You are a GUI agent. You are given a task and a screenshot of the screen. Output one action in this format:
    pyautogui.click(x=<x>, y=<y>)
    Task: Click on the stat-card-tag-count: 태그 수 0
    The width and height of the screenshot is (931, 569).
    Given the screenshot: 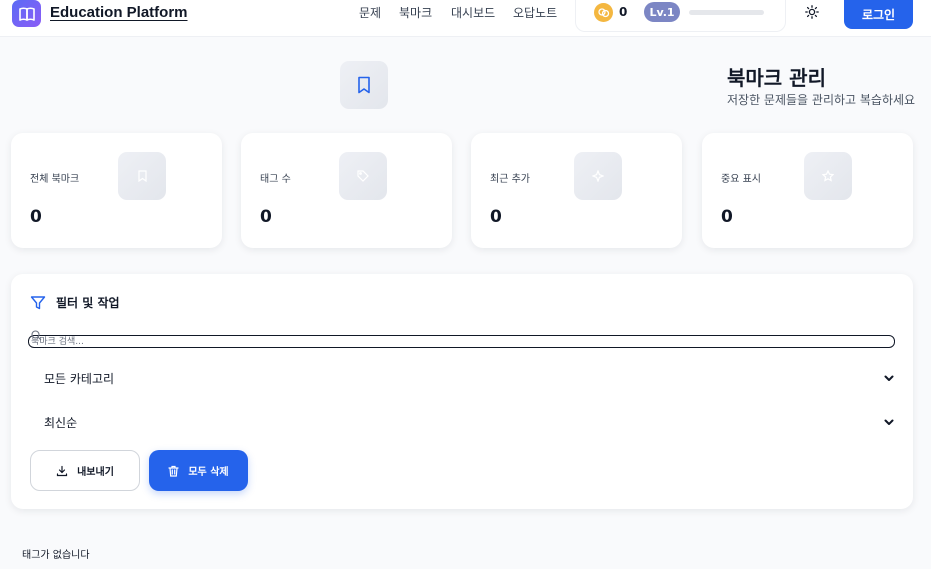 What is the action you would take?
    pyautogui.click(x=346, y=190)
    